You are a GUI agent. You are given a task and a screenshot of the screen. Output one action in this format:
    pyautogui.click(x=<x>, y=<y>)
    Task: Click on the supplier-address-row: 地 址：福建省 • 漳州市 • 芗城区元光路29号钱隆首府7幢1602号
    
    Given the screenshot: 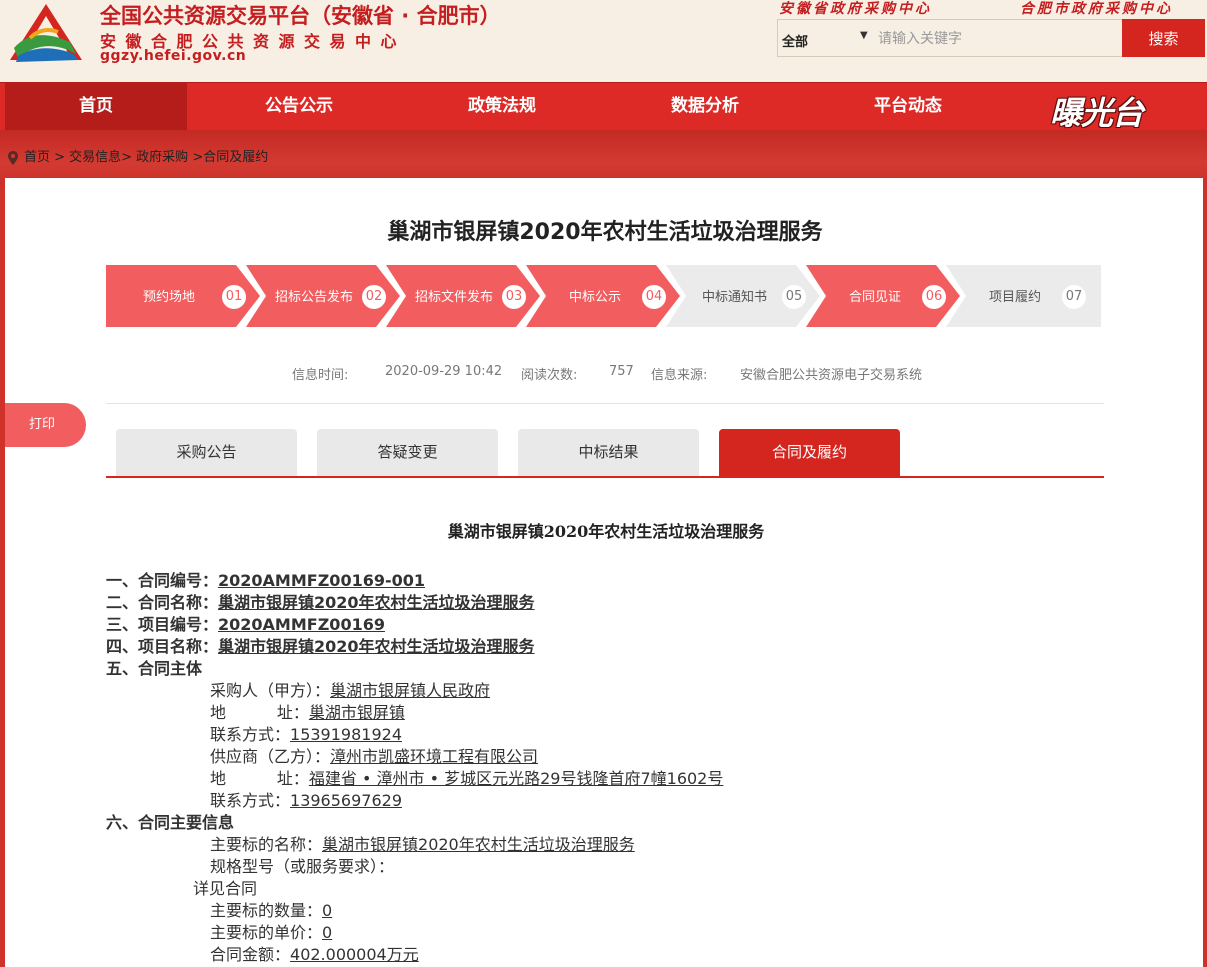 What is the action you would take?
    pyautogui.click(x=467, y=776)
    